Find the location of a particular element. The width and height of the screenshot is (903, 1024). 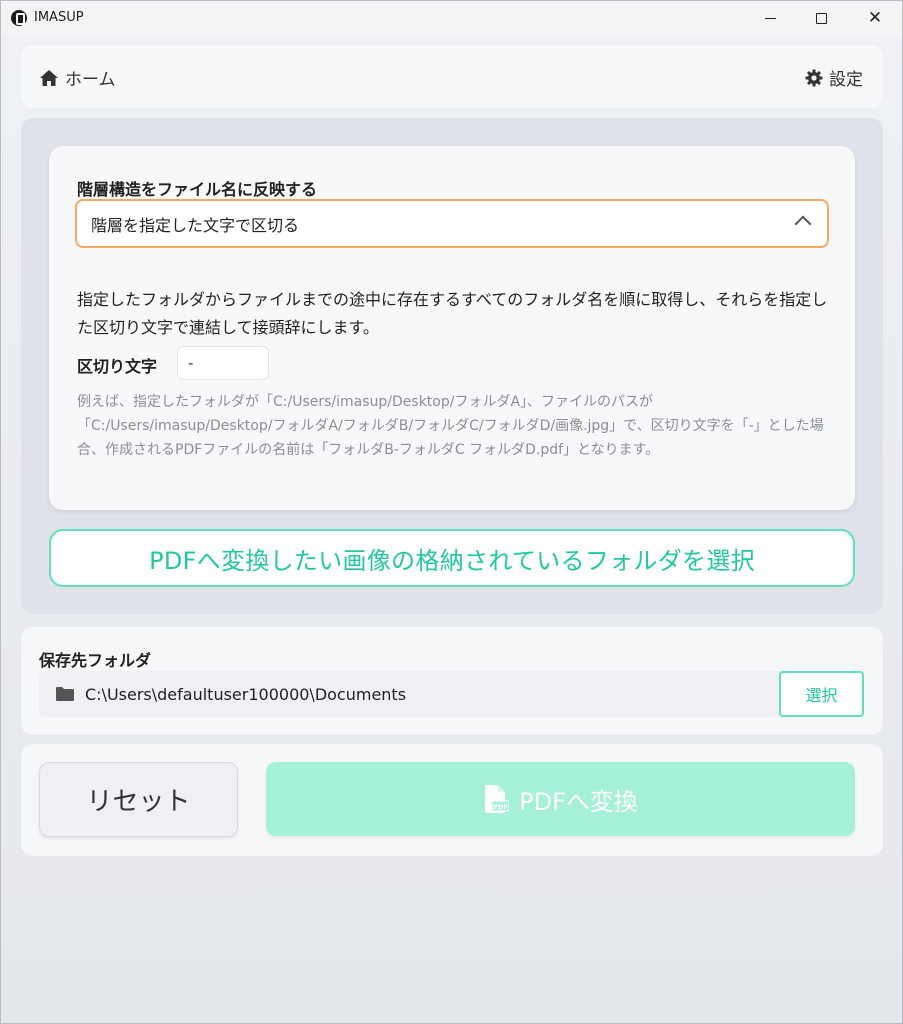

select-image-folder-button: PDFへ変換したい画像の格納されているフォルダを選択 is located at coordinates (452, 558).